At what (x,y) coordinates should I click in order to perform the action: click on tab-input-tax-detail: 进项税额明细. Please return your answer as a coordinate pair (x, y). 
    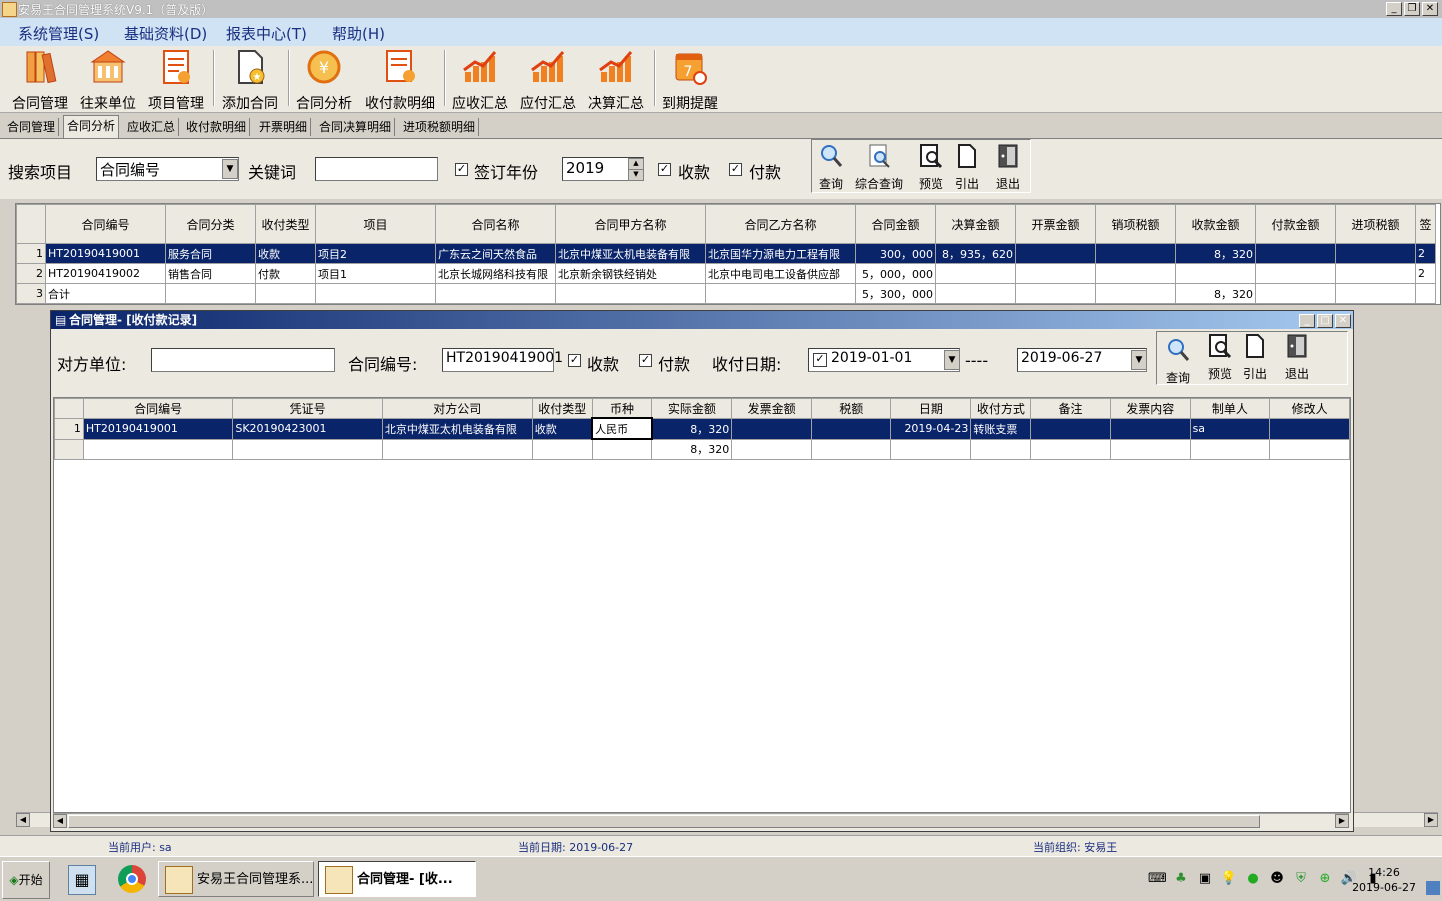
    Looking at the image, I should click on (440, 127).